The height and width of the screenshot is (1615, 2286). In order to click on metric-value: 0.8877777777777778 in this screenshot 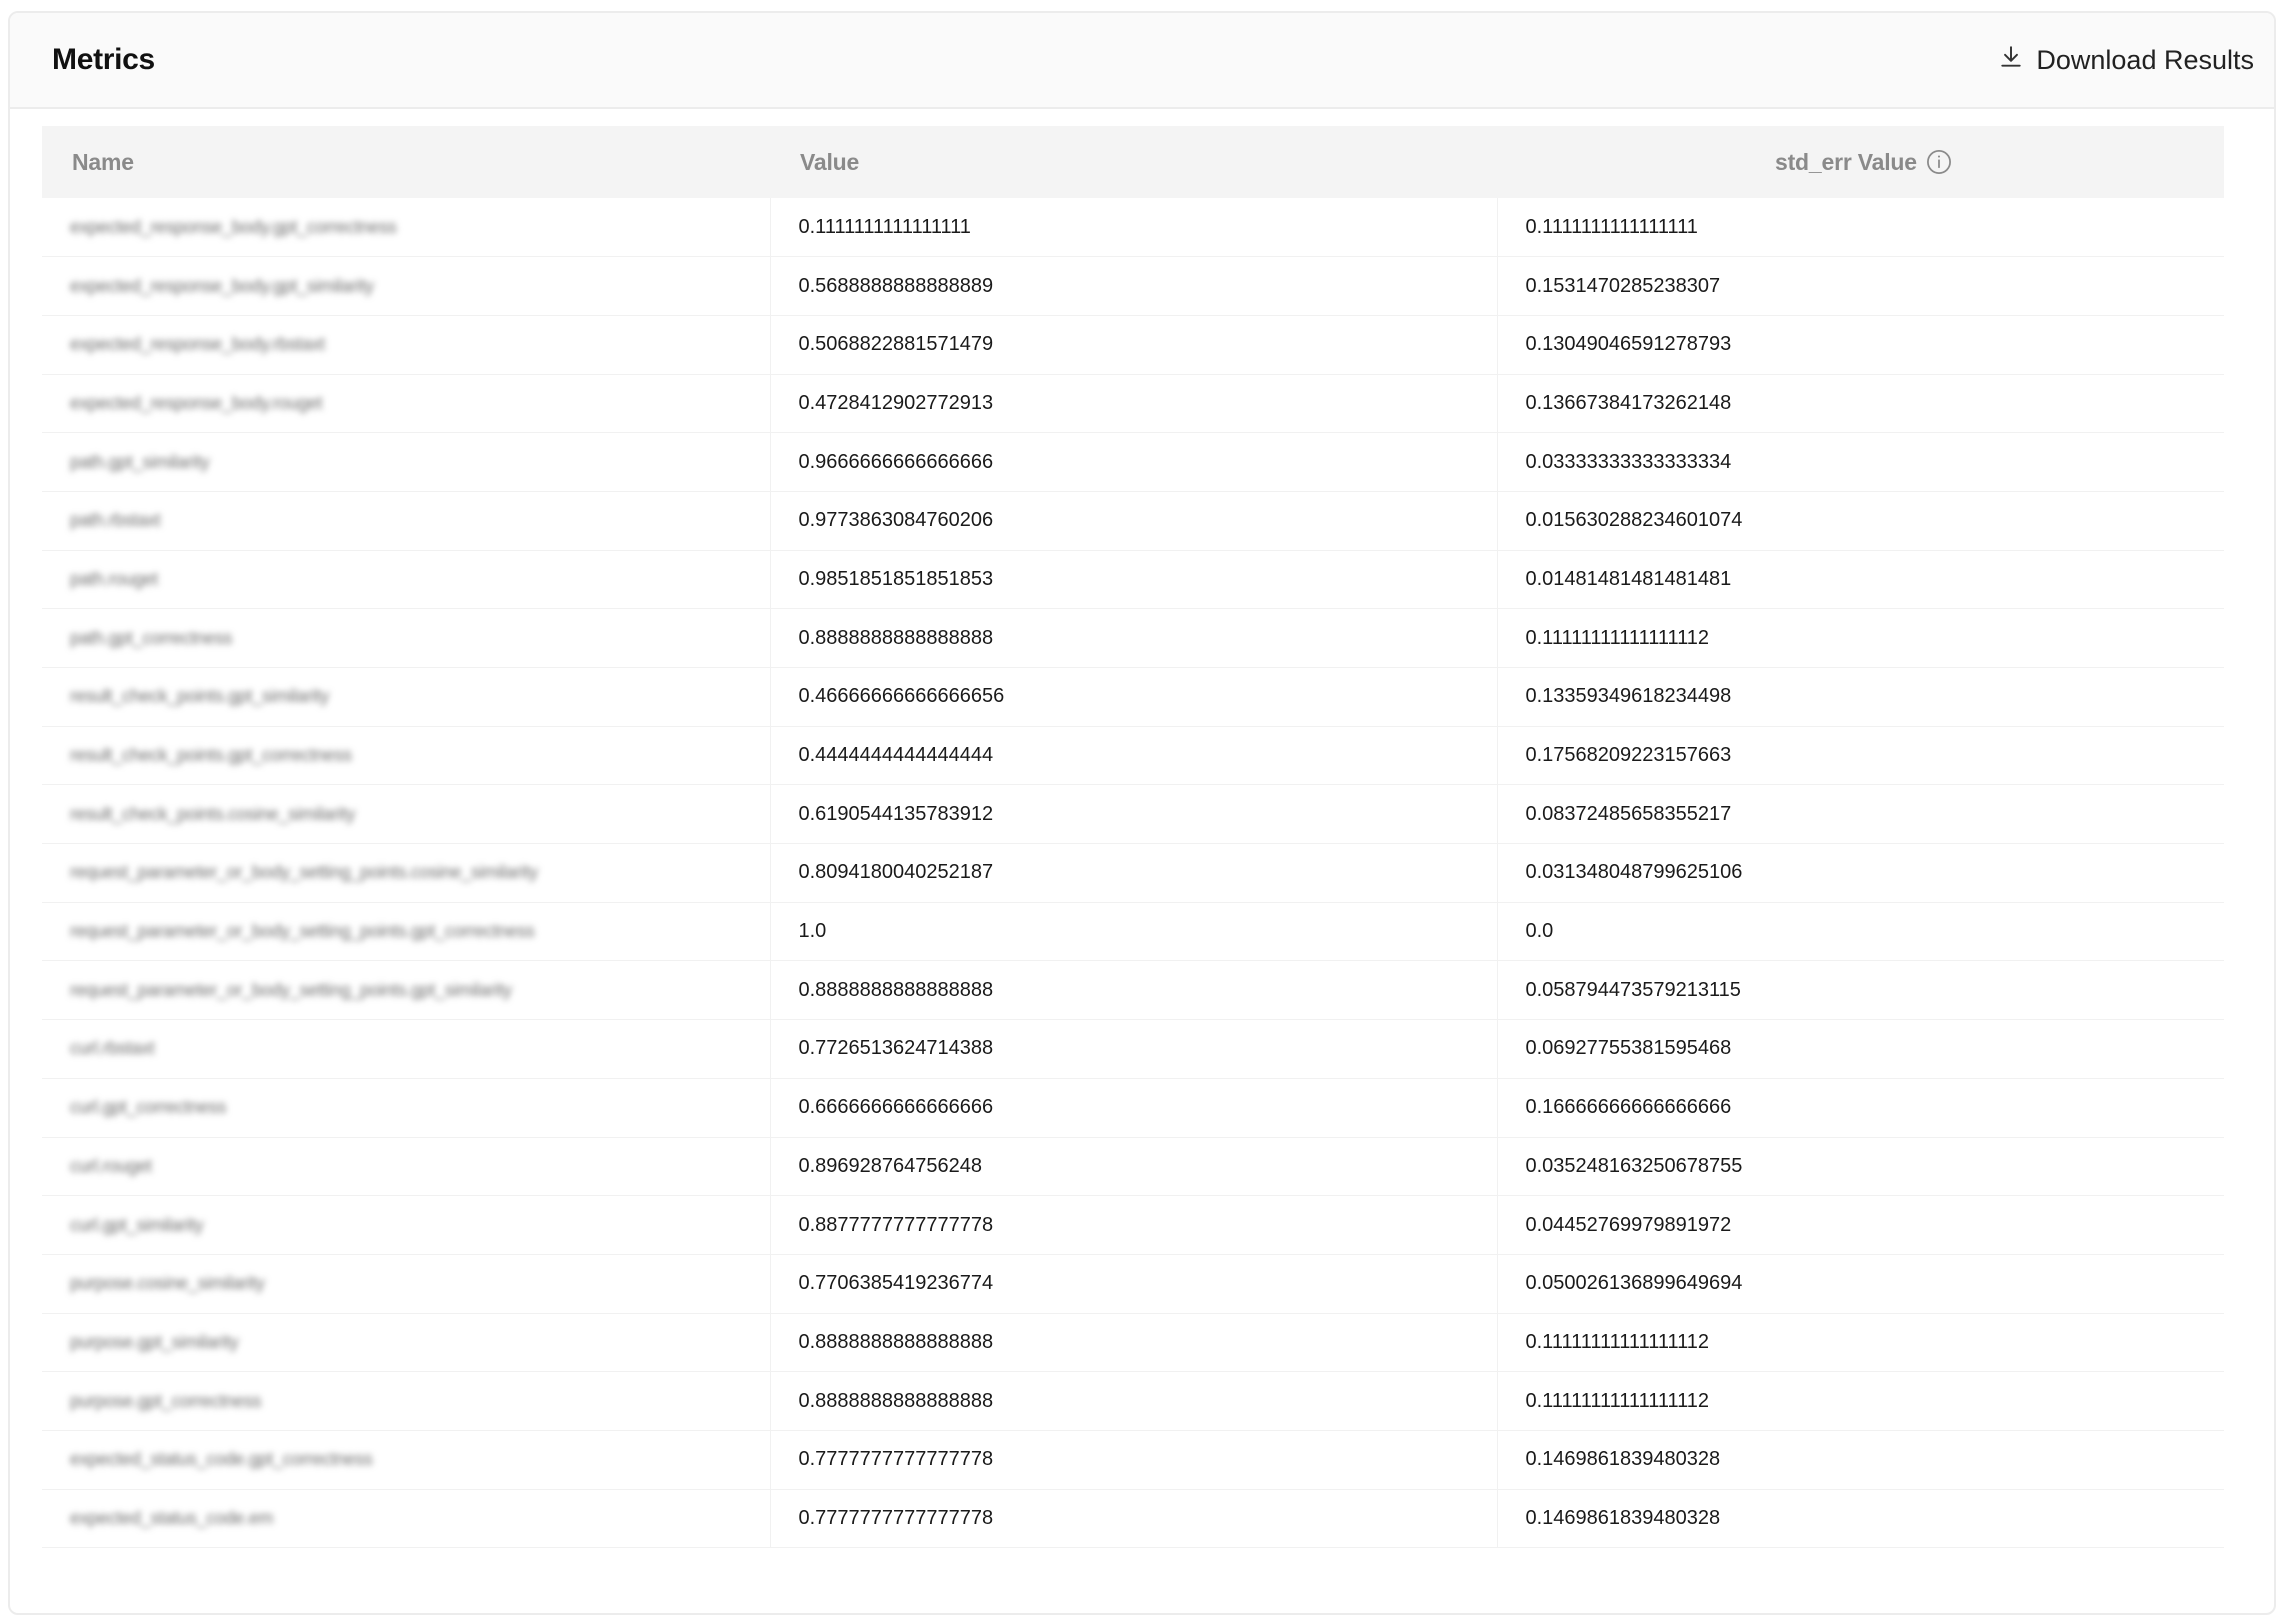, I will do `click(1134, 1225)`.